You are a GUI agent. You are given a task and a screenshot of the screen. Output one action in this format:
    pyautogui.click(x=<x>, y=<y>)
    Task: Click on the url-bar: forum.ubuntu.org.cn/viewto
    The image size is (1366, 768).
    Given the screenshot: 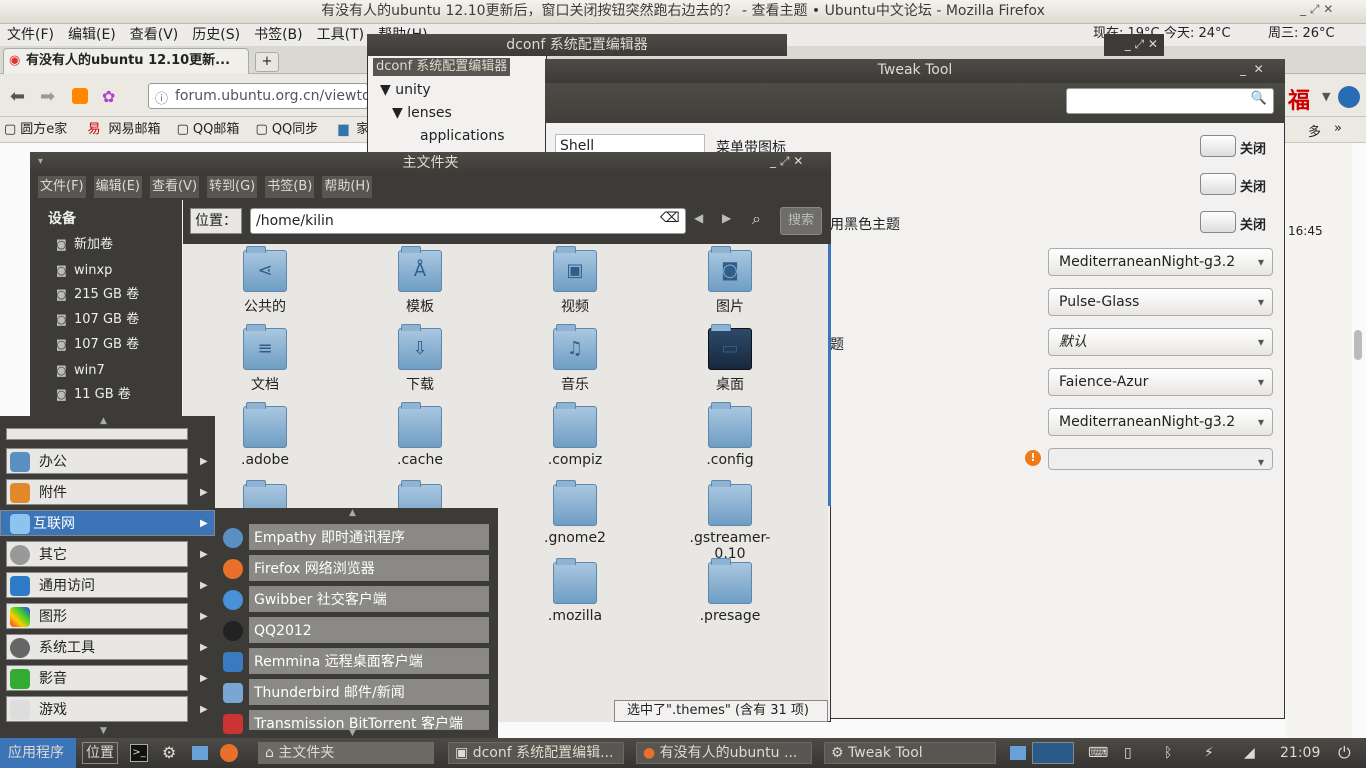 What is the action you would take?
    pyautogui.click(x=258, y=96)
    